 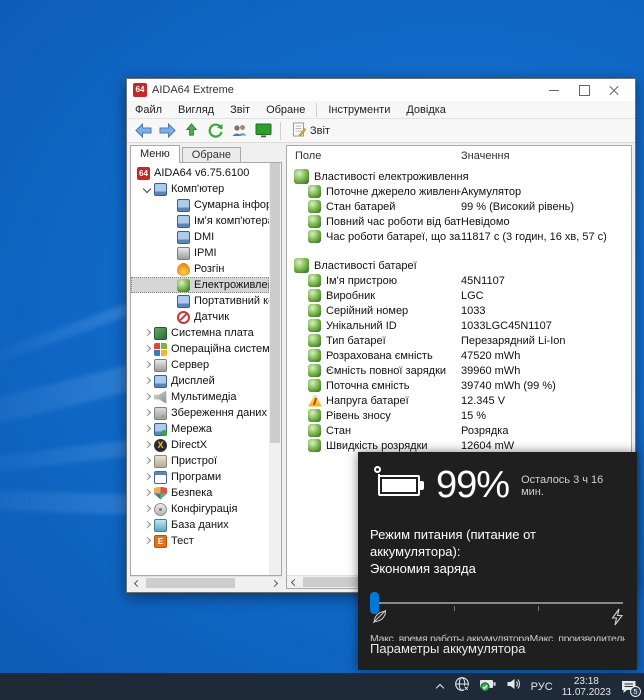 What do you see at coordinates (240, 110) in the screenshot?
I see `menu-item-звіт: Звіт` at bounding box center [240, 110].